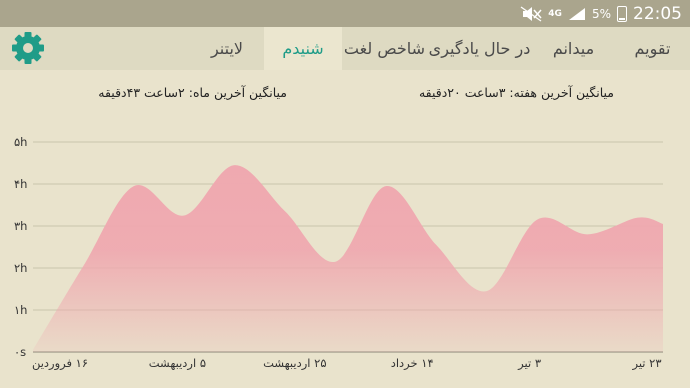 This screenshot has height=388, width=690. What do you see at coordinates (20, 310) in the screenshot?
I see `y-tick-label: ۱h` at bounding box center [20, 310].